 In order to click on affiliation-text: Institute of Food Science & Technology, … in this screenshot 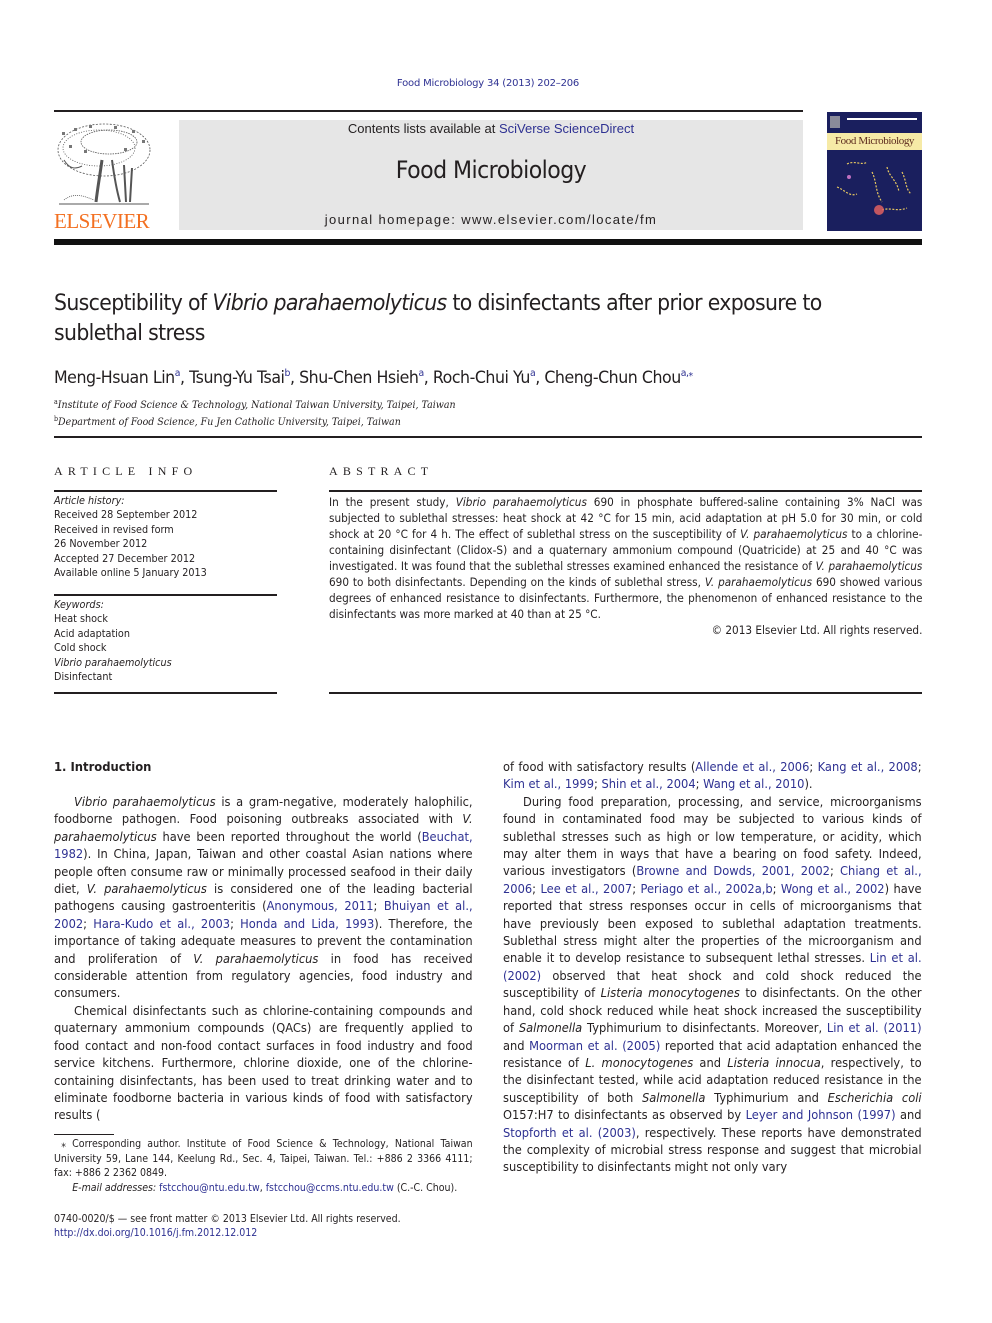, I will do `click(256, 405)`.